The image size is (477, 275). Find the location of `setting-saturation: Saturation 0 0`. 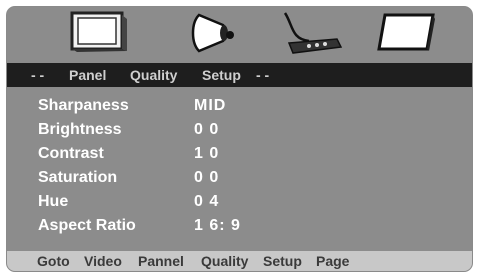

setting-saturation: Saturation 0 0 is located at coordinates (239, 181).